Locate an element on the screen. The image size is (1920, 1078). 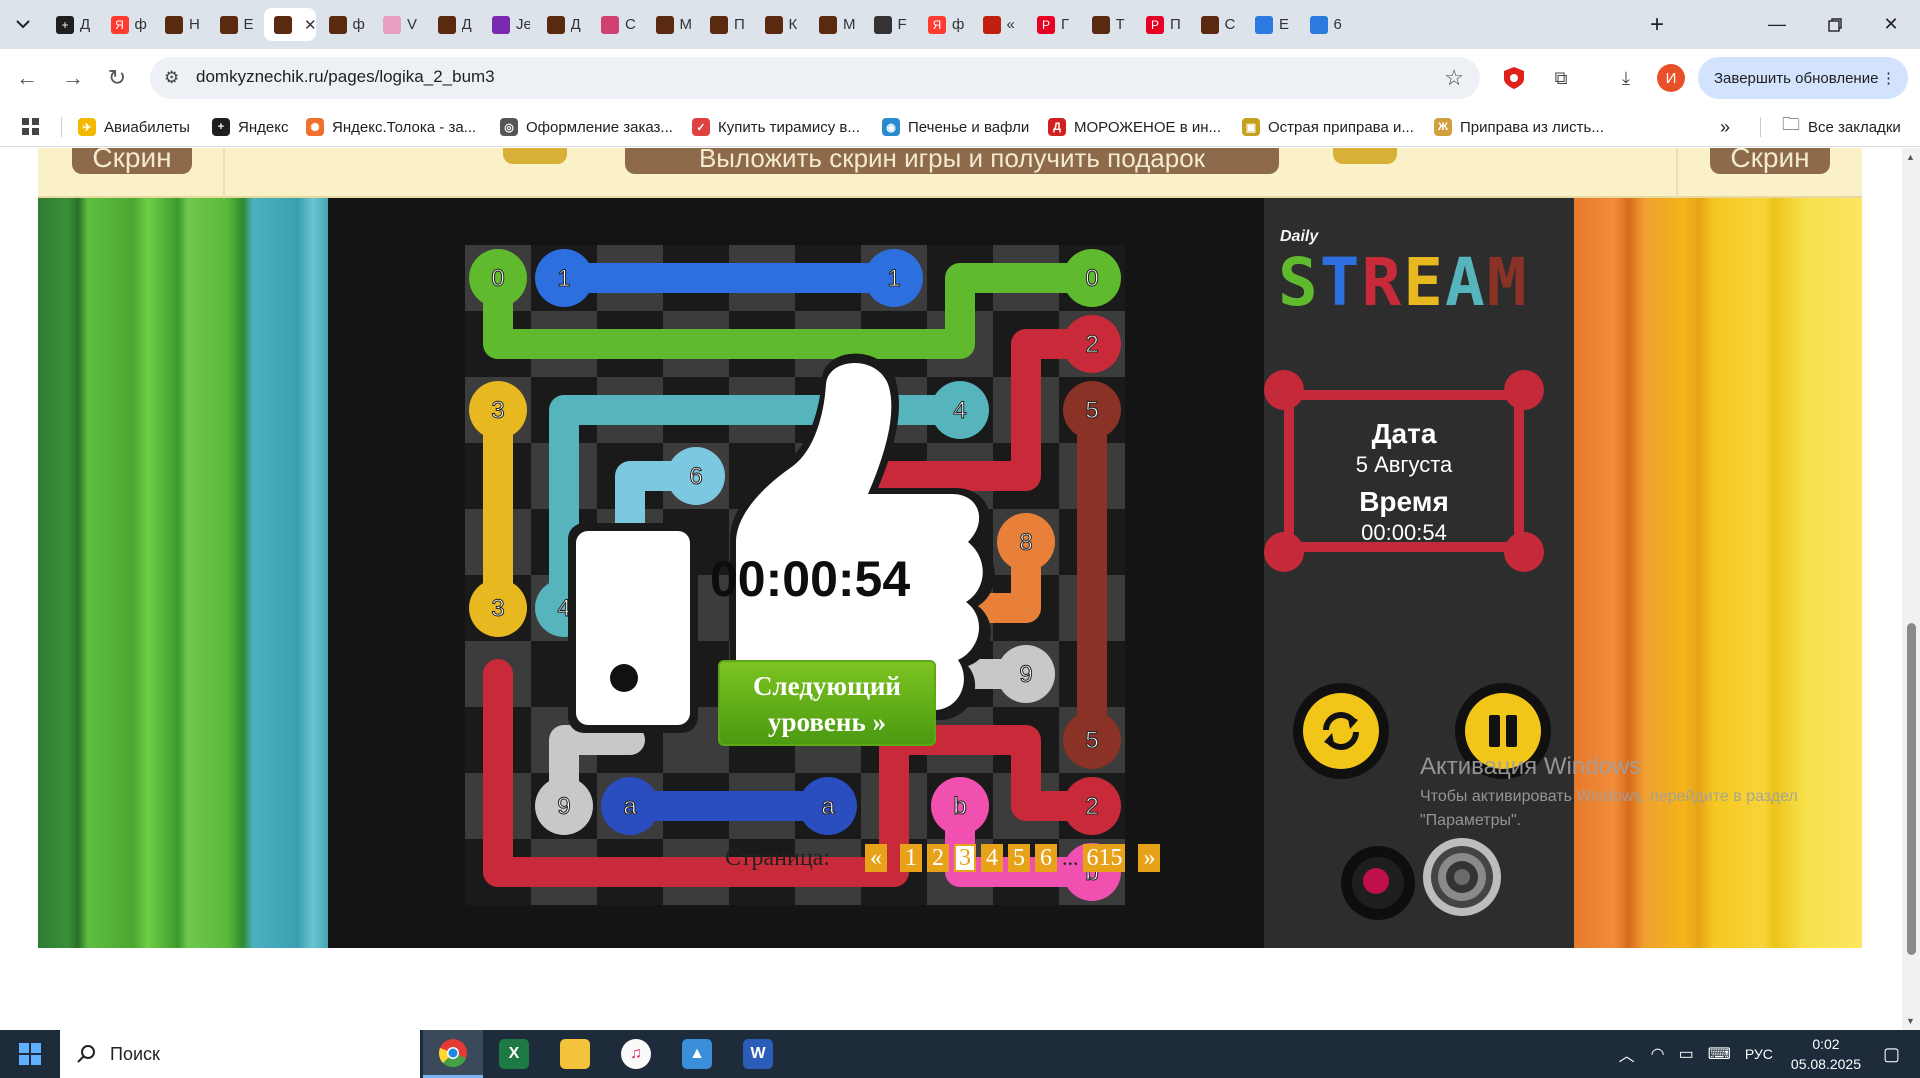
pagination-page: 1 is located at coordinates (910, 858).